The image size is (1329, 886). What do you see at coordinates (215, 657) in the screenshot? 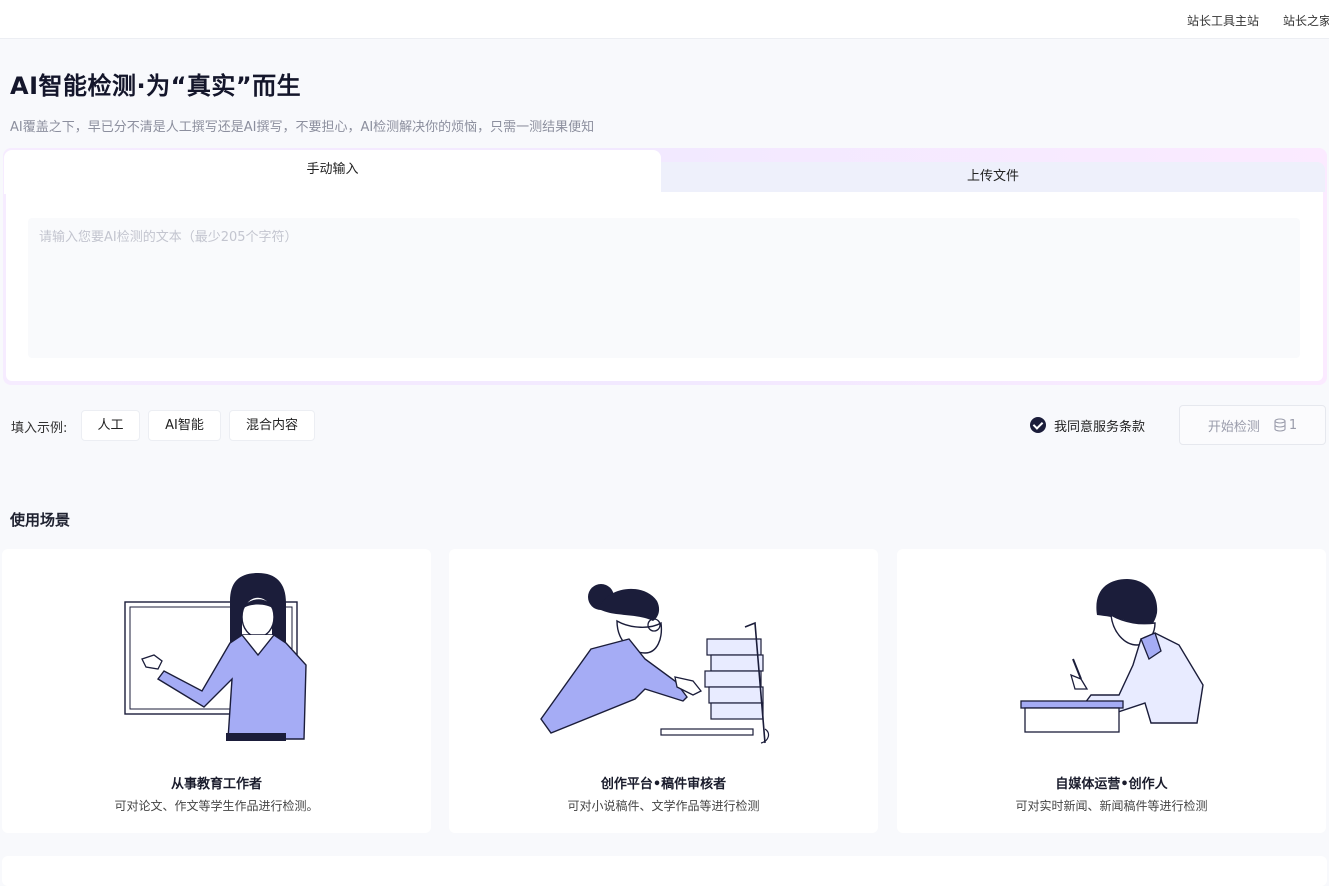
I see `teacher-illustration` at bounding box center [215, 657].